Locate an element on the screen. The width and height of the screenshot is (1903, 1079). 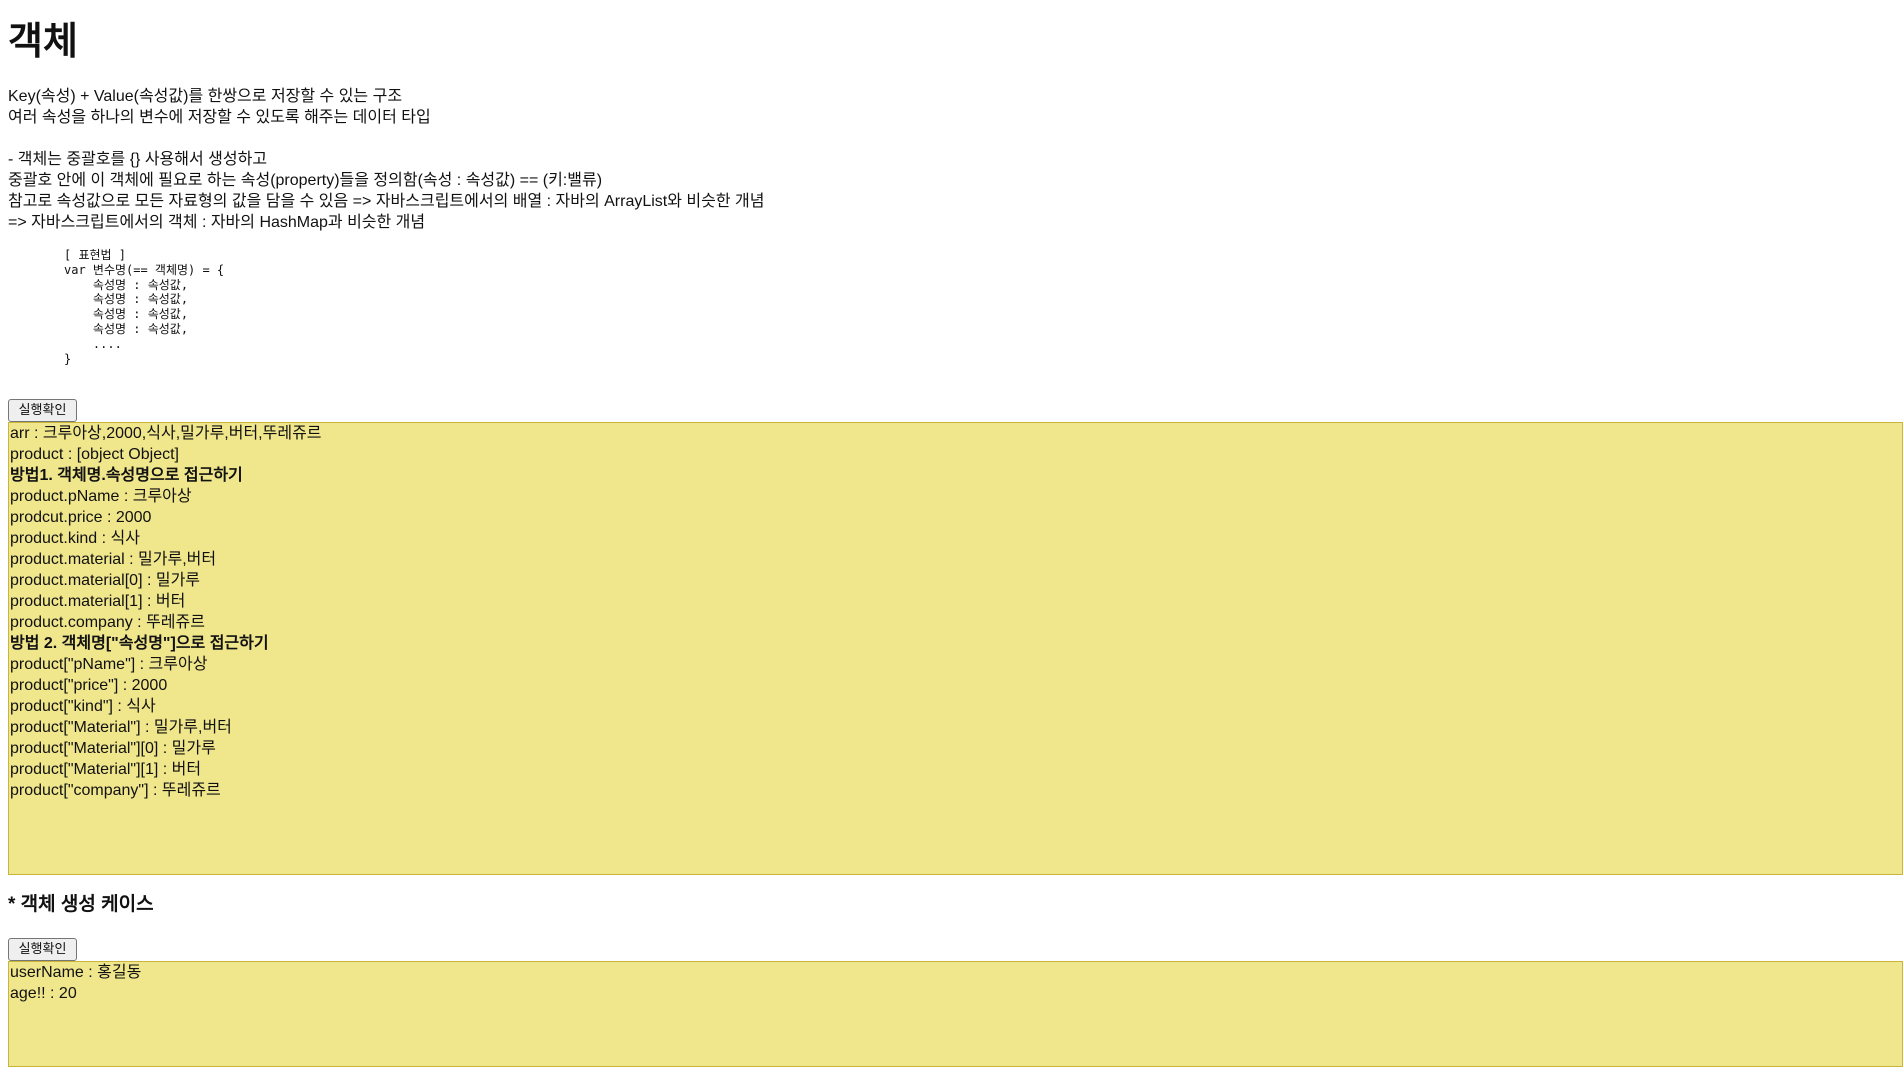
output-line: product : [object Object] is located at coordinates (94, 454).